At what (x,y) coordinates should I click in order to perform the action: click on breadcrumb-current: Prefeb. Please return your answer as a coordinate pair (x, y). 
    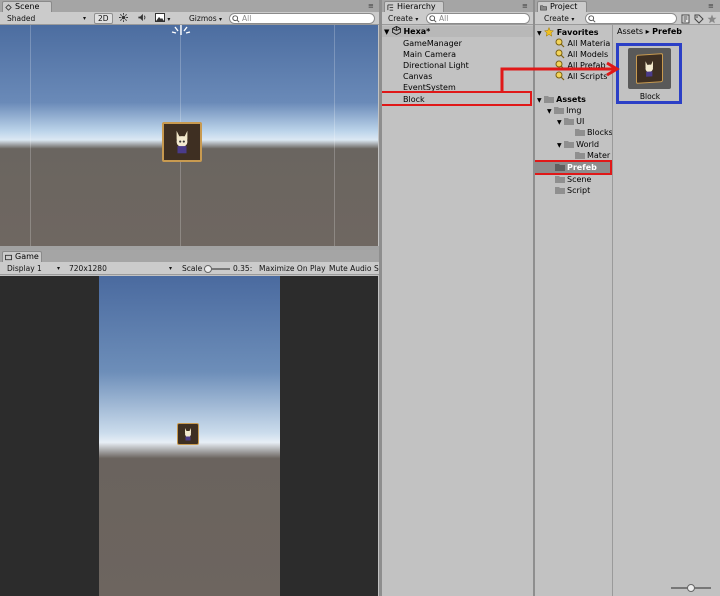
    Looking at the image, I should click on (667, 31).